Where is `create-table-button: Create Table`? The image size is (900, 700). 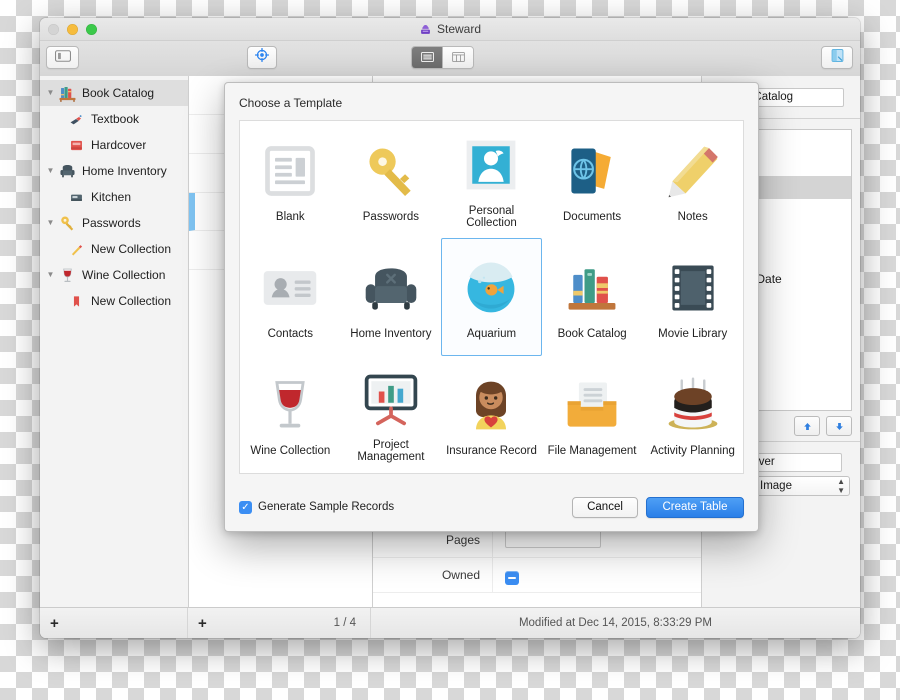 create-table-button: Create Table is located at coordinates (695, 507).